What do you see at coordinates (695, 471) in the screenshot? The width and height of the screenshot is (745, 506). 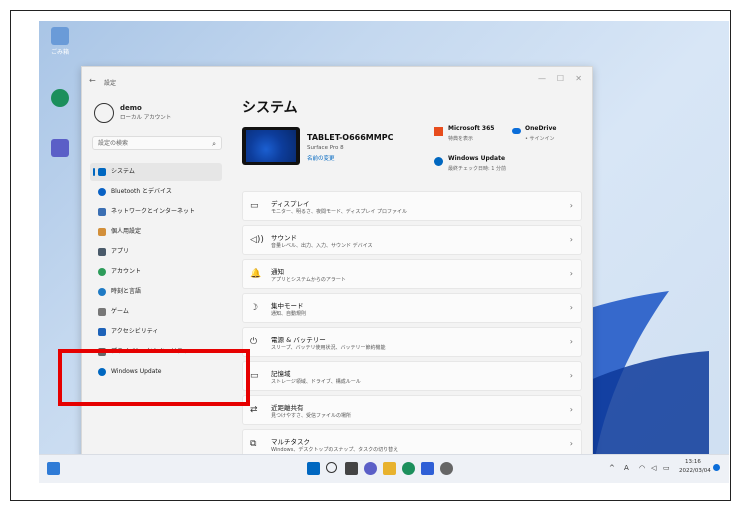 I see `clock-date: 2022/03/04` at bounding box center [695, 471].